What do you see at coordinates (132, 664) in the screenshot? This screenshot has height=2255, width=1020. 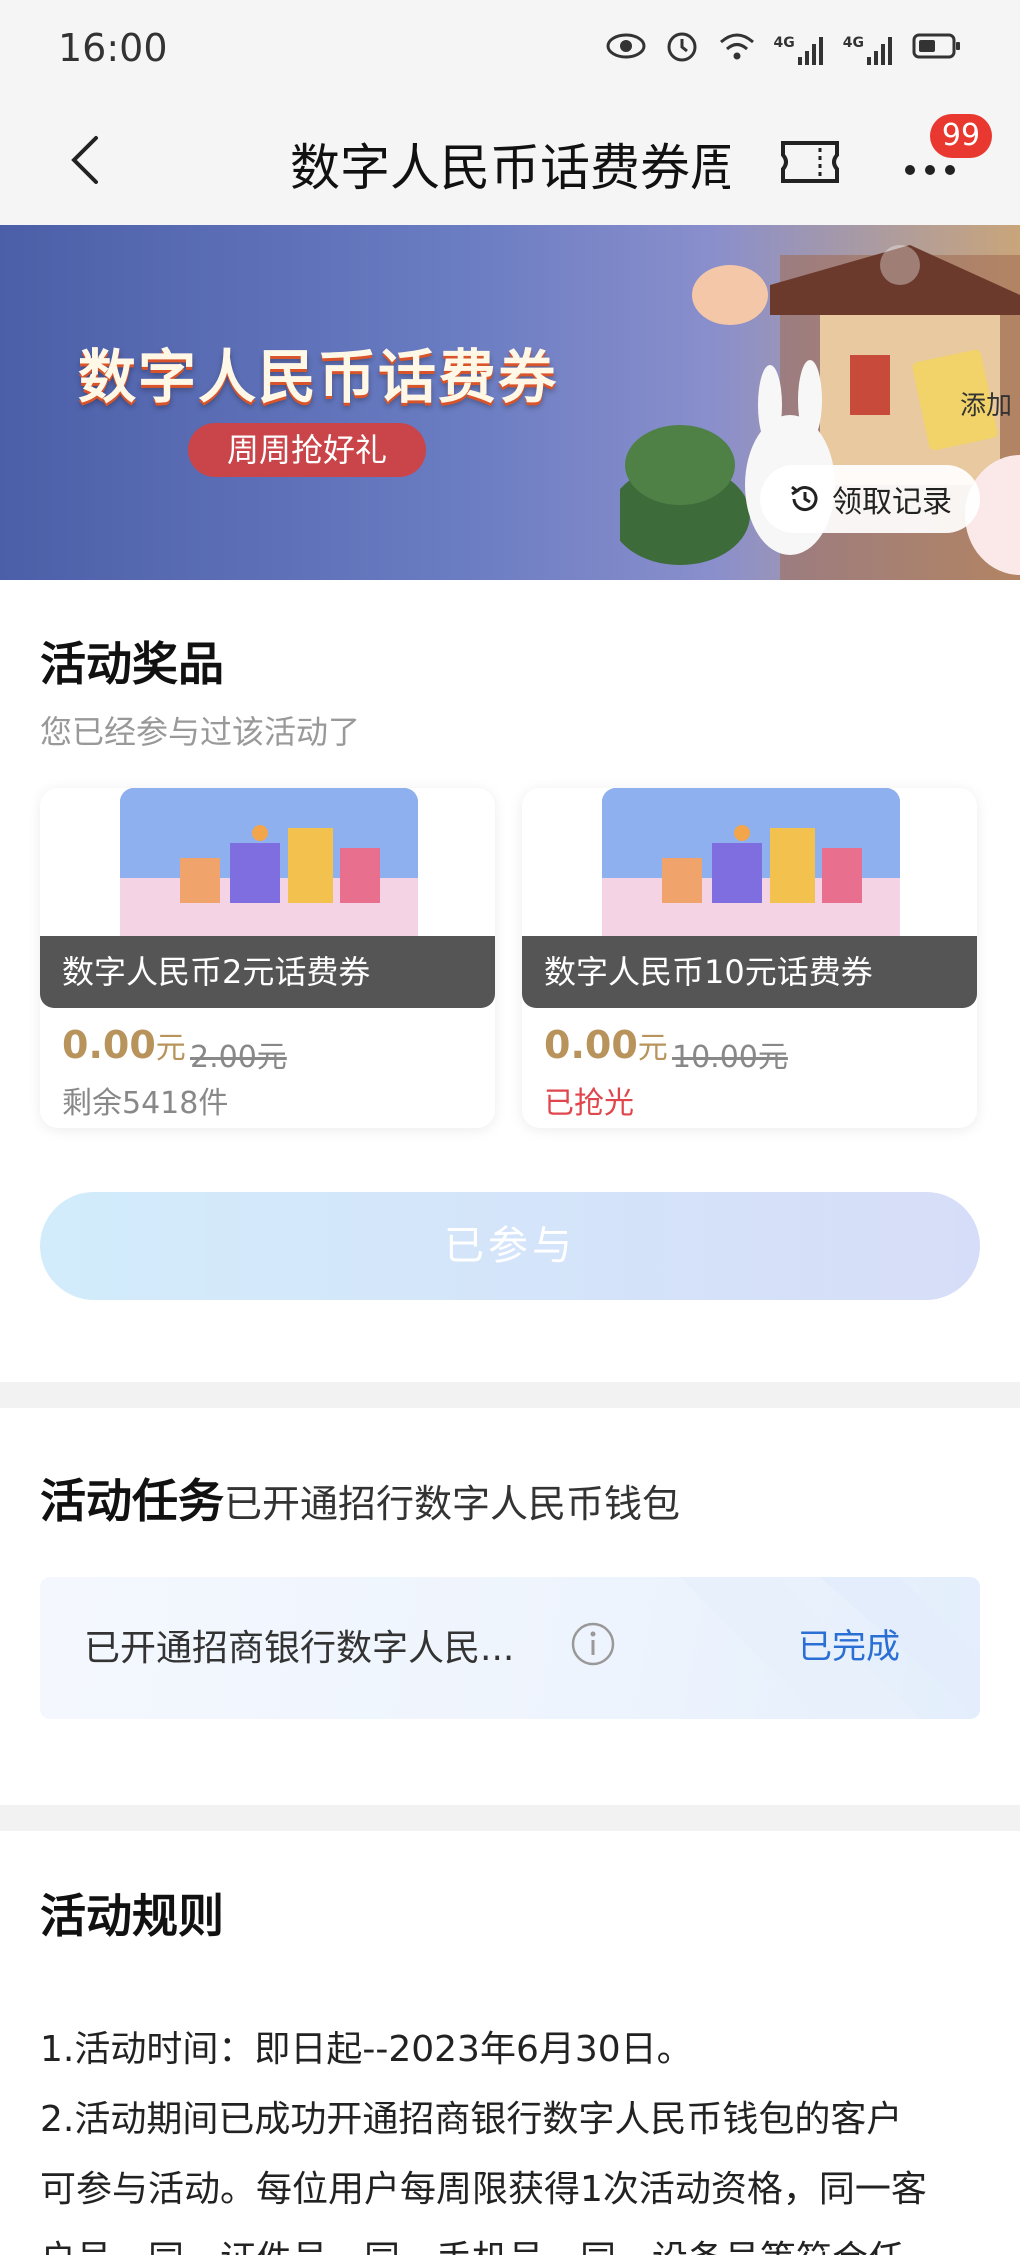 I see `prizes-title: 活动奖品` at bounding box center [132, 664].